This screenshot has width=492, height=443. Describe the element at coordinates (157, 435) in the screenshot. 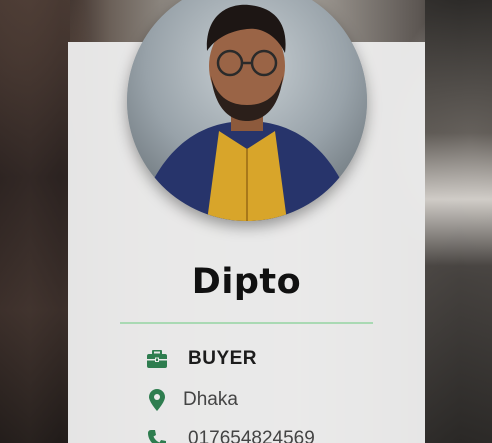

I see `phone-icon` at that location.